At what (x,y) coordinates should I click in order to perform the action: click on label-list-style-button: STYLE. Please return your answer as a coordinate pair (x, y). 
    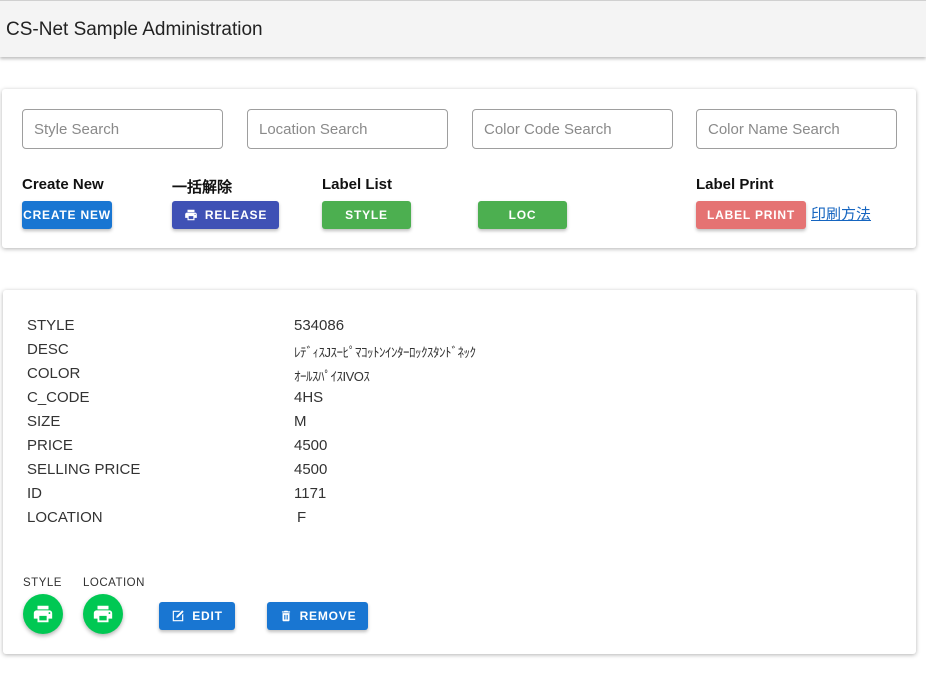
    Looking at the image, I should click on (366, 215).